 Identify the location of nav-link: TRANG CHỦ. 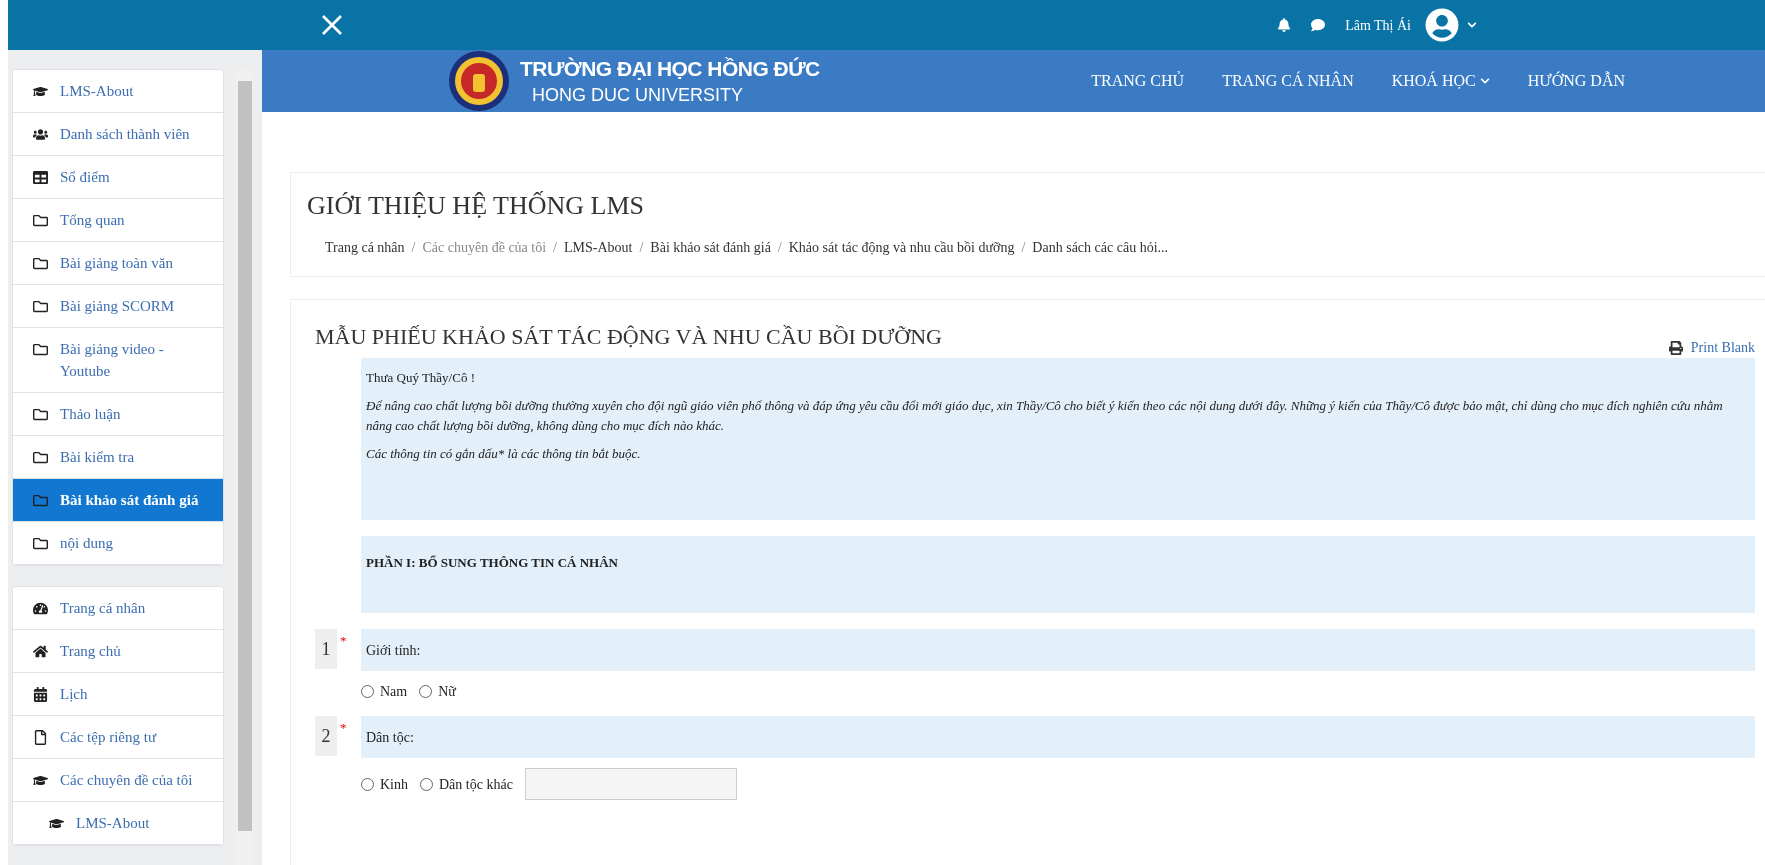
(1138, 81).